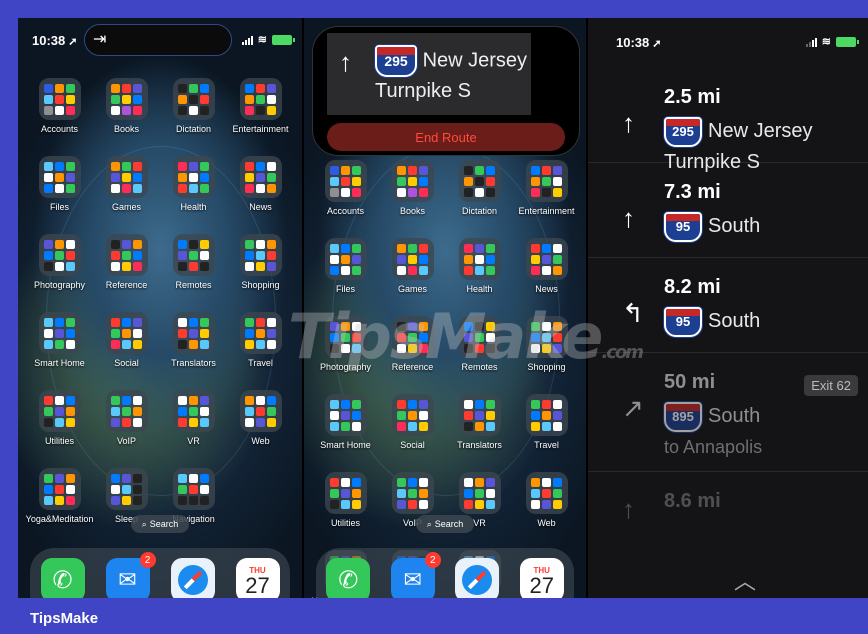  I want to click on folder-label: Entertainment, so click(260, 129).